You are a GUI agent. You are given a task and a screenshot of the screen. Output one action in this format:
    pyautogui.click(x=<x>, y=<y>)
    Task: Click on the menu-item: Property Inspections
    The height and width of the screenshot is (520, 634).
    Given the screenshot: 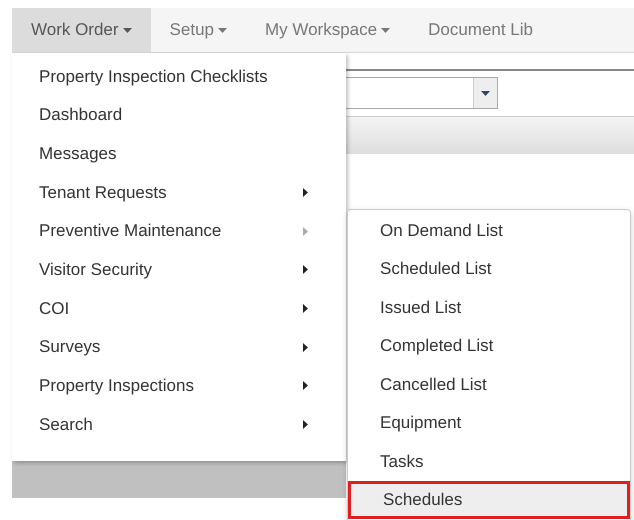 What is the action you would take?
    pyautogui.click(x=179, y=386)
    